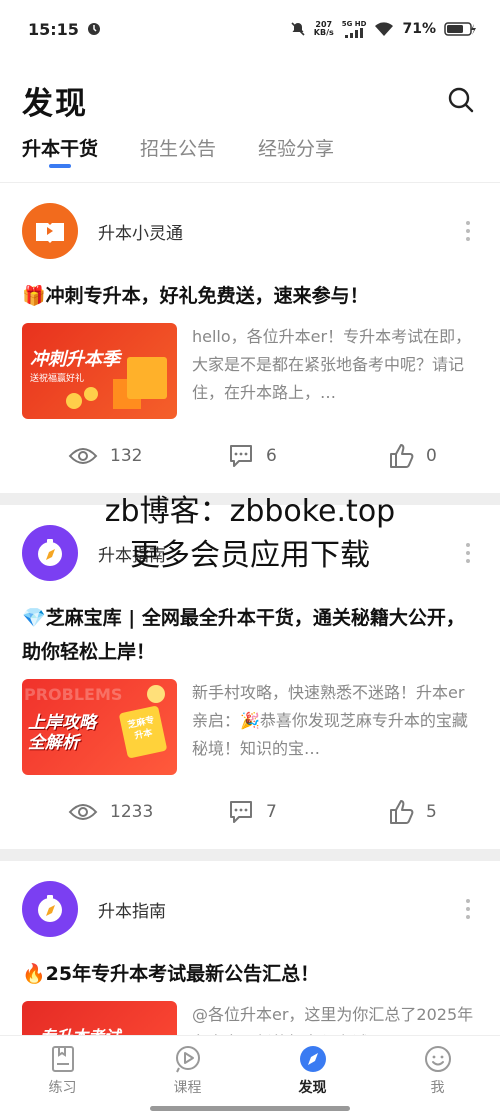  What do you see at coordinates (156, 694) in the screenshot?
I see `mascot-icon` at bounding box center [156, 694].